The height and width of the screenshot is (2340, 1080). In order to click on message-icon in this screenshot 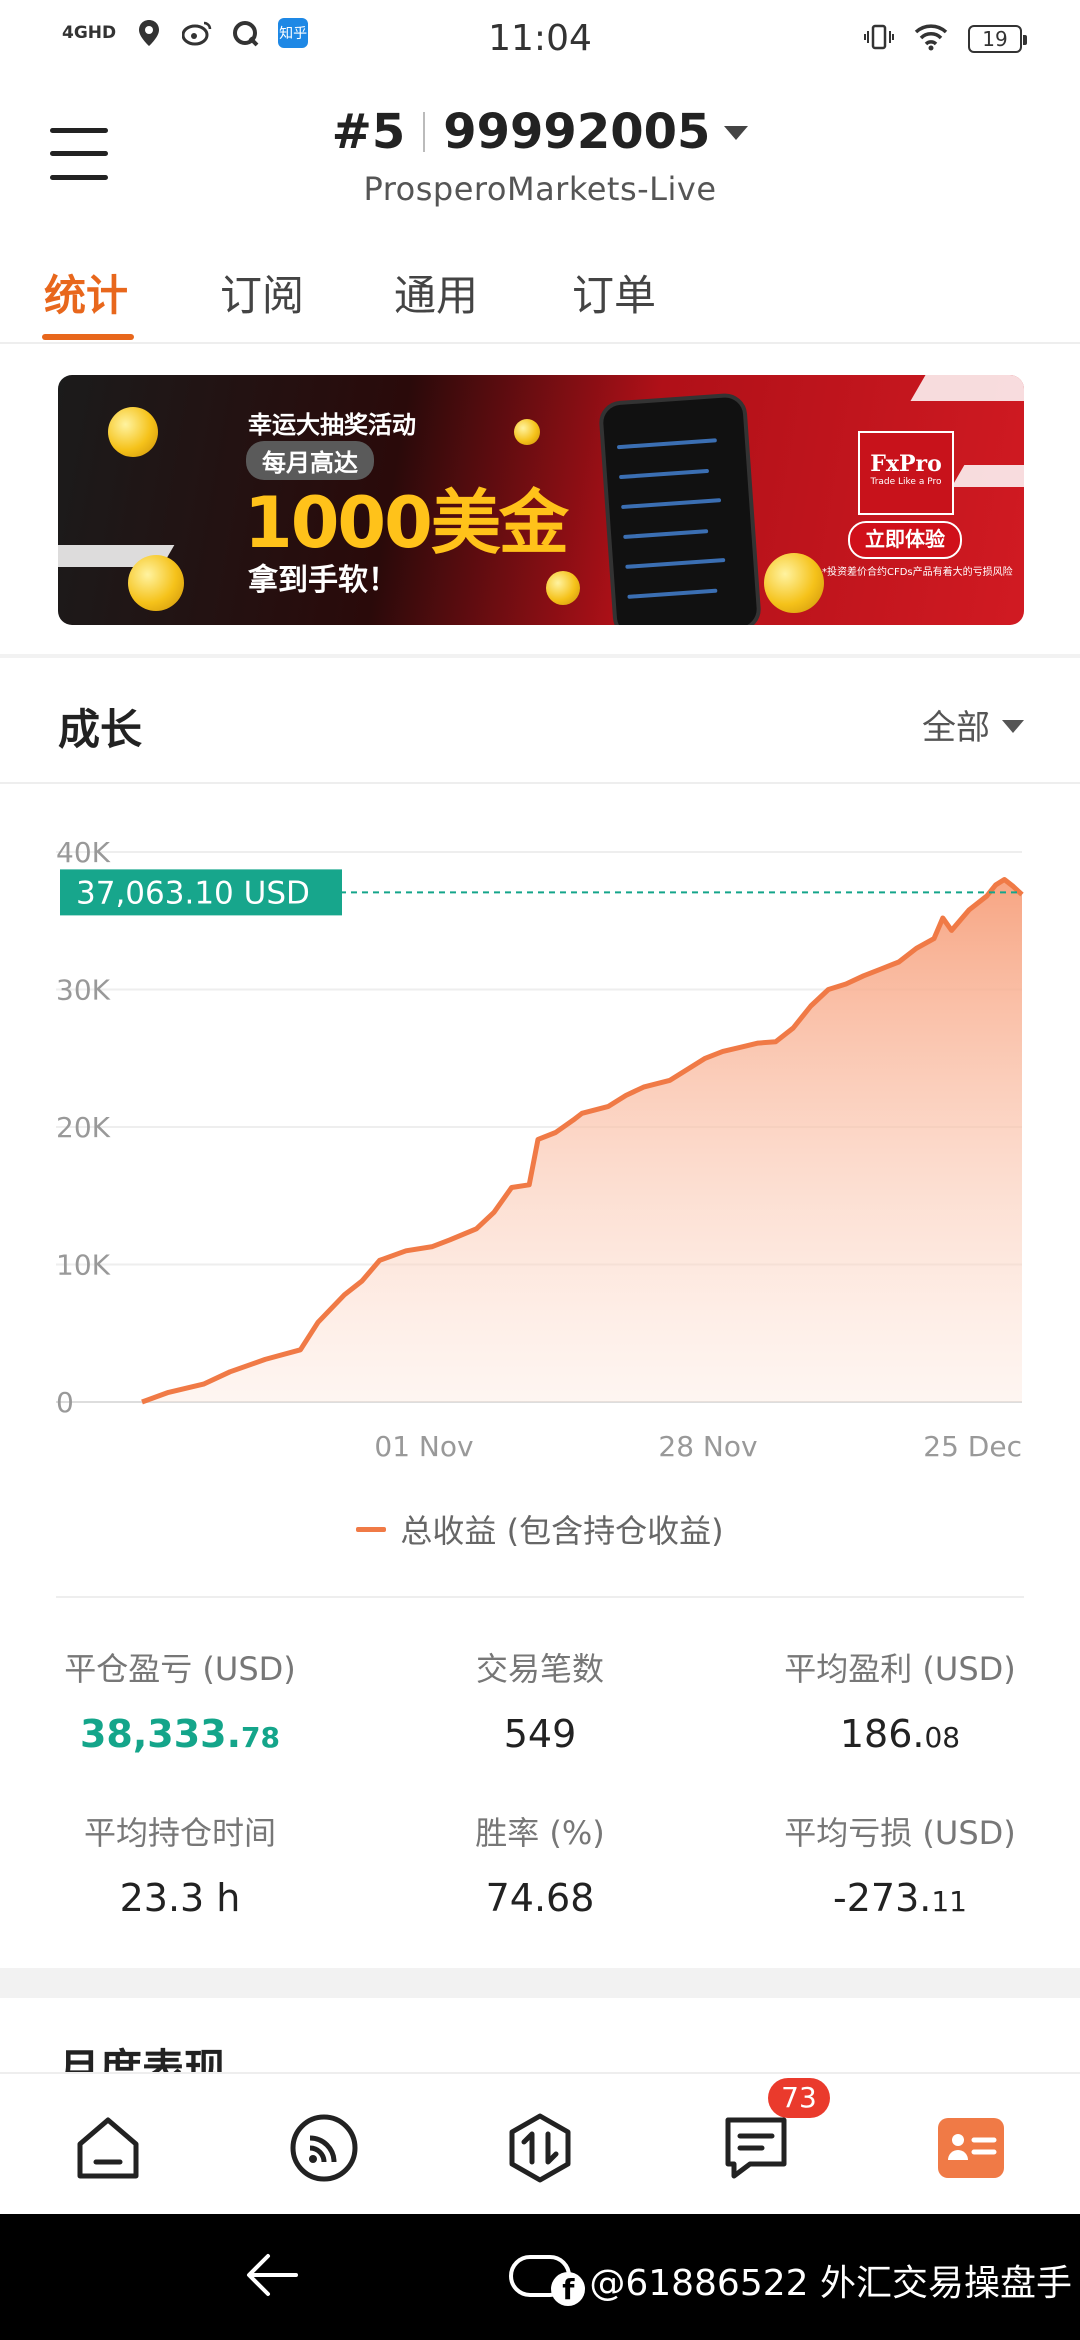, I will do `click(756, 2148)`.